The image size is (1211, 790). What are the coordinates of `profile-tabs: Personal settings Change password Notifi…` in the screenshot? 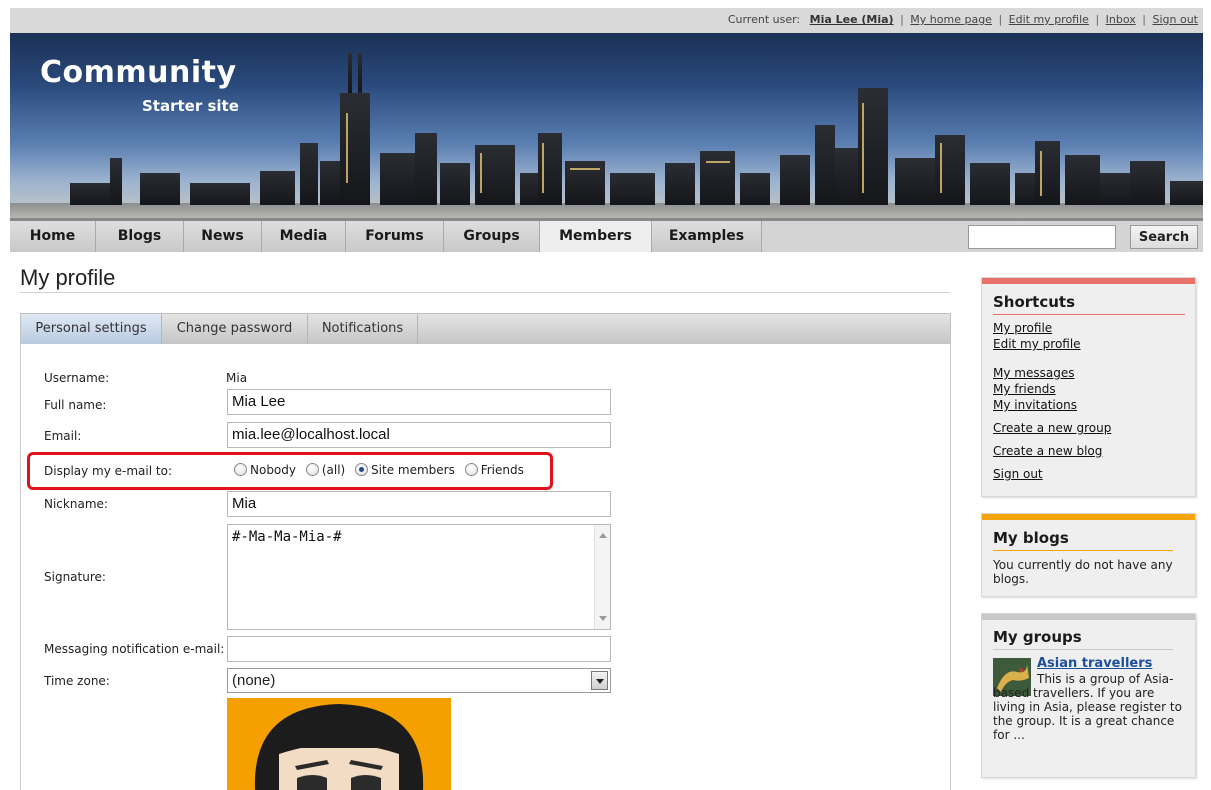 It's located at (485, 329).